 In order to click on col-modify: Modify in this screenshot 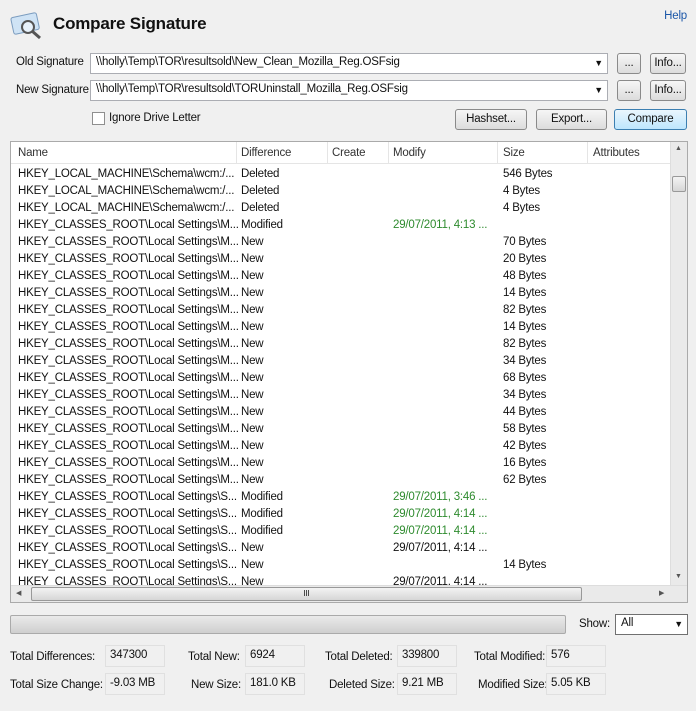, I will do `click(409, 153)`.